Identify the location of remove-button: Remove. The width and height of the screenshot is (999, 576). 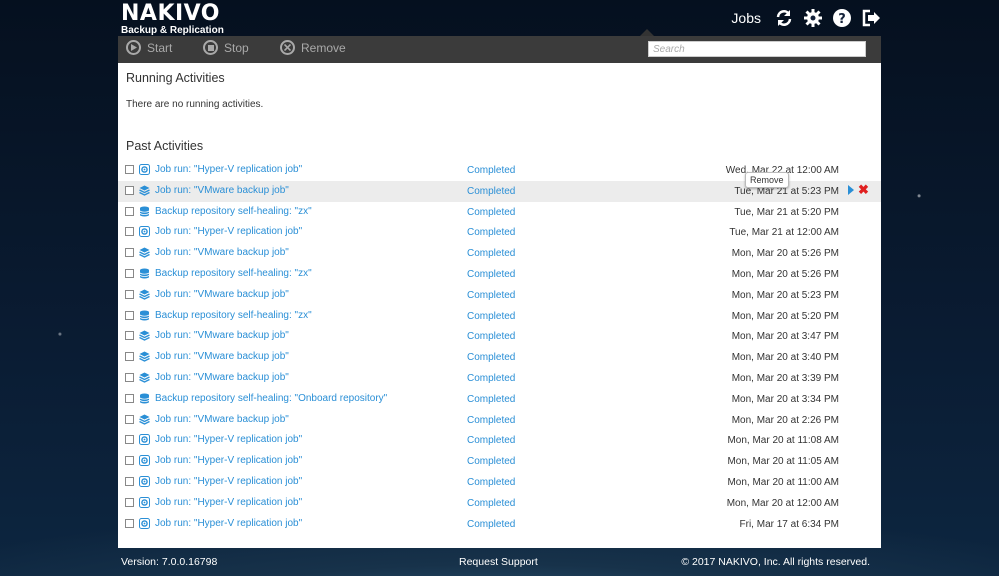
(313, 47).